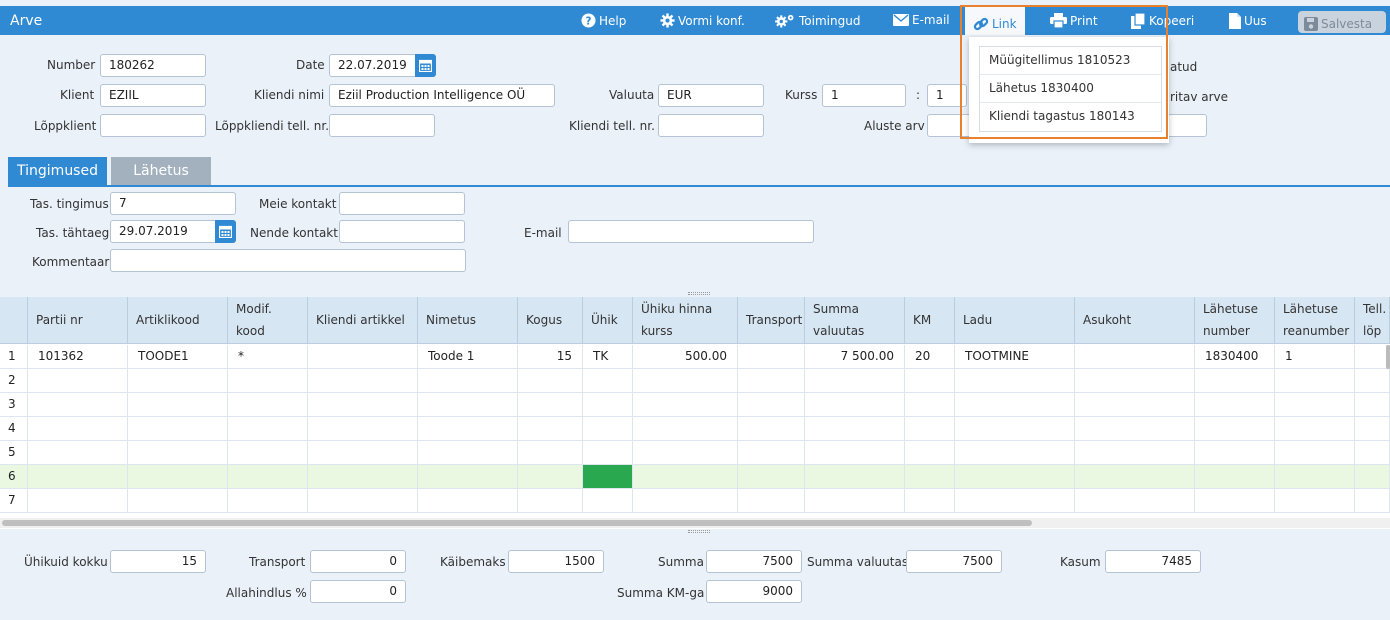 The width and height of the screenshot is (1390, 620). What do you see at coordinates (1070, 89) in the screenshot?
I see `link-menu-item-shipment: Lähetus 1830400` at bounding box center [1070, 89].